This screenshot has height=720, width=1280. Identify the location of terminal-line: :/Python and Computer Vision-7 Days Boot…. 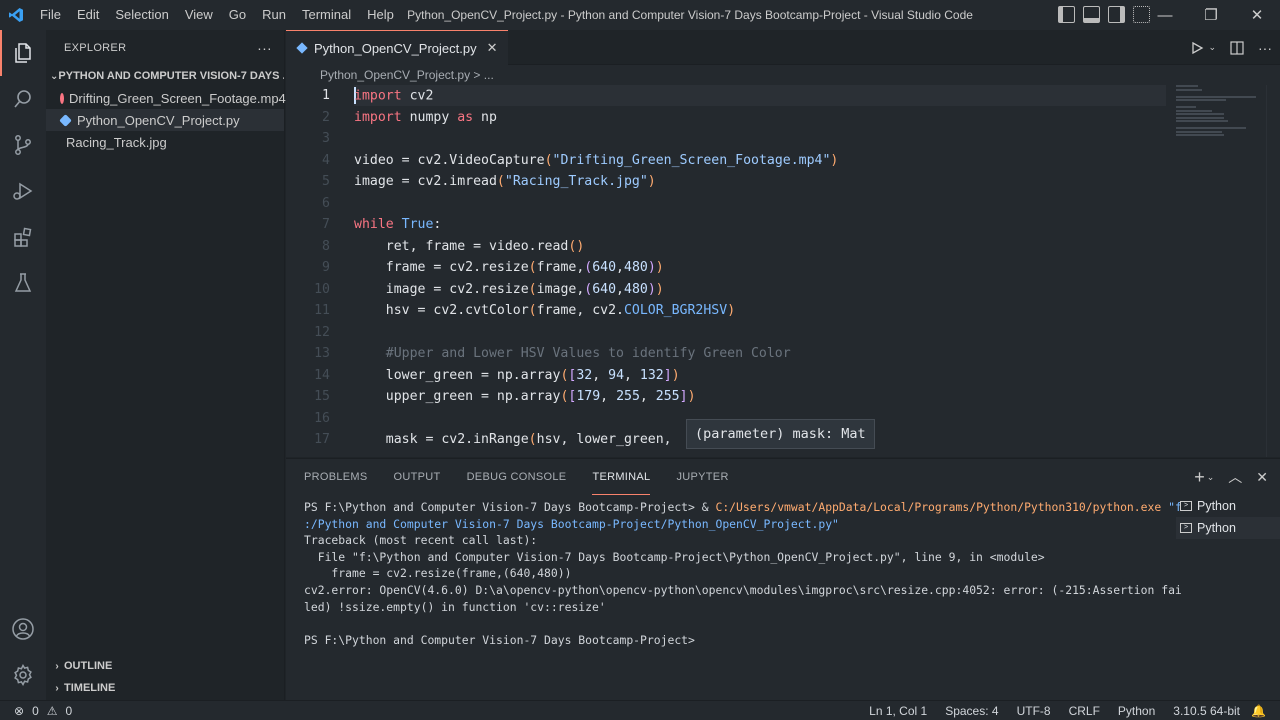
(571, 523).